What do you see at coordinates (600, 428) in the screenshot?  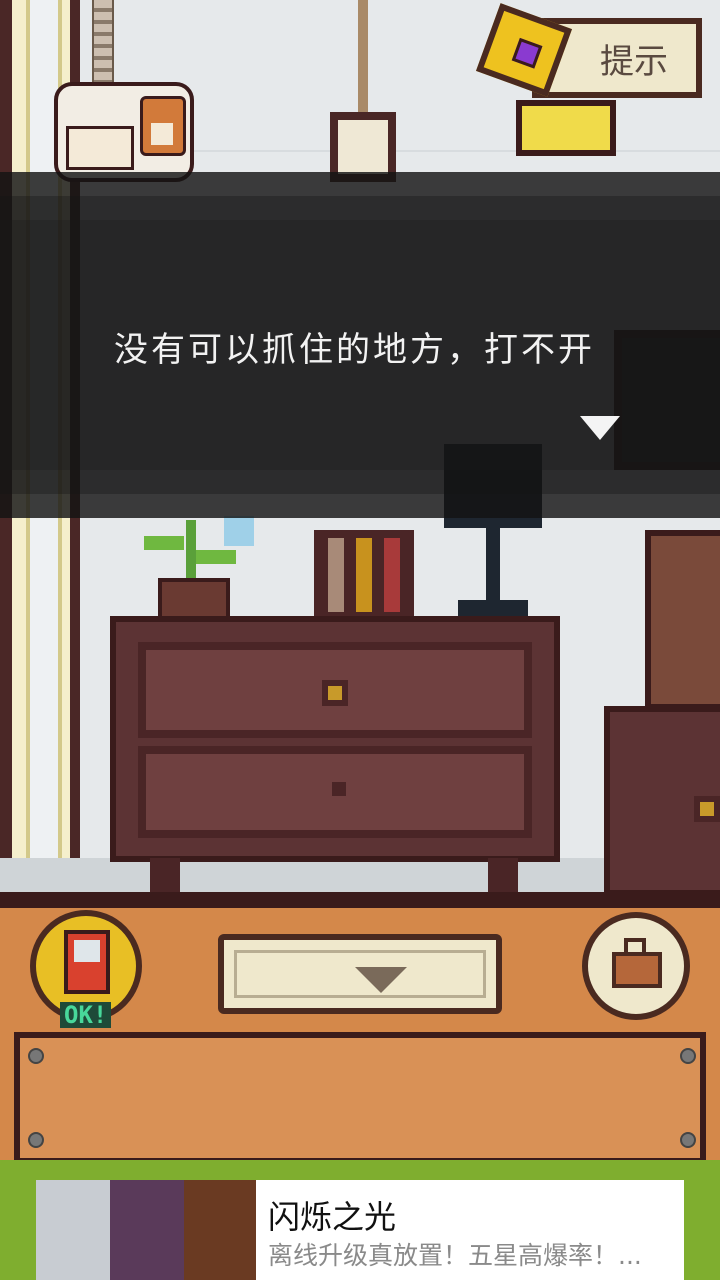 I see `dialog-next-arrow-icon` at bounding box center [600, 428].